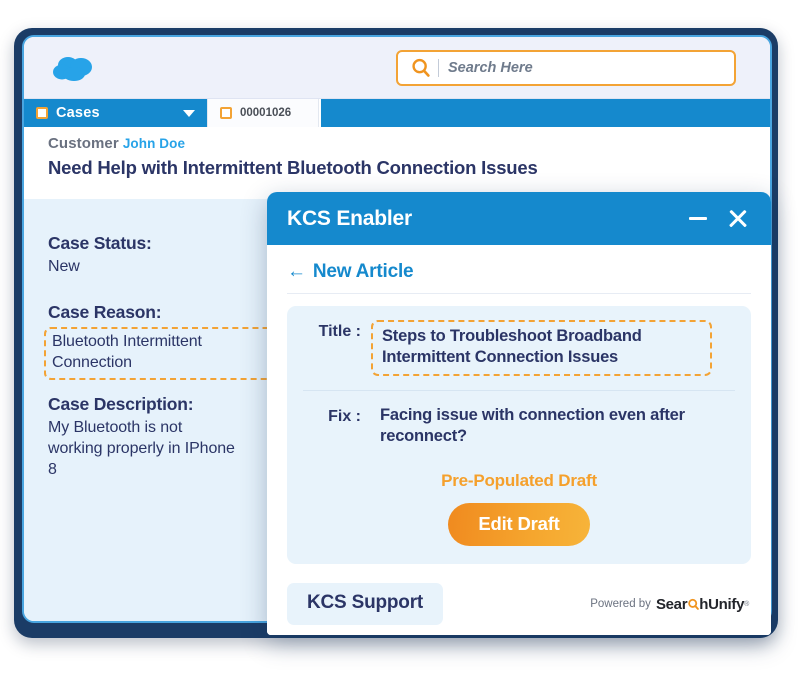 Image resolution: width=800 pixels, height=677 pixels. I want to click on searchunify-logo: Sear hUnify ®, so click(702, 604).